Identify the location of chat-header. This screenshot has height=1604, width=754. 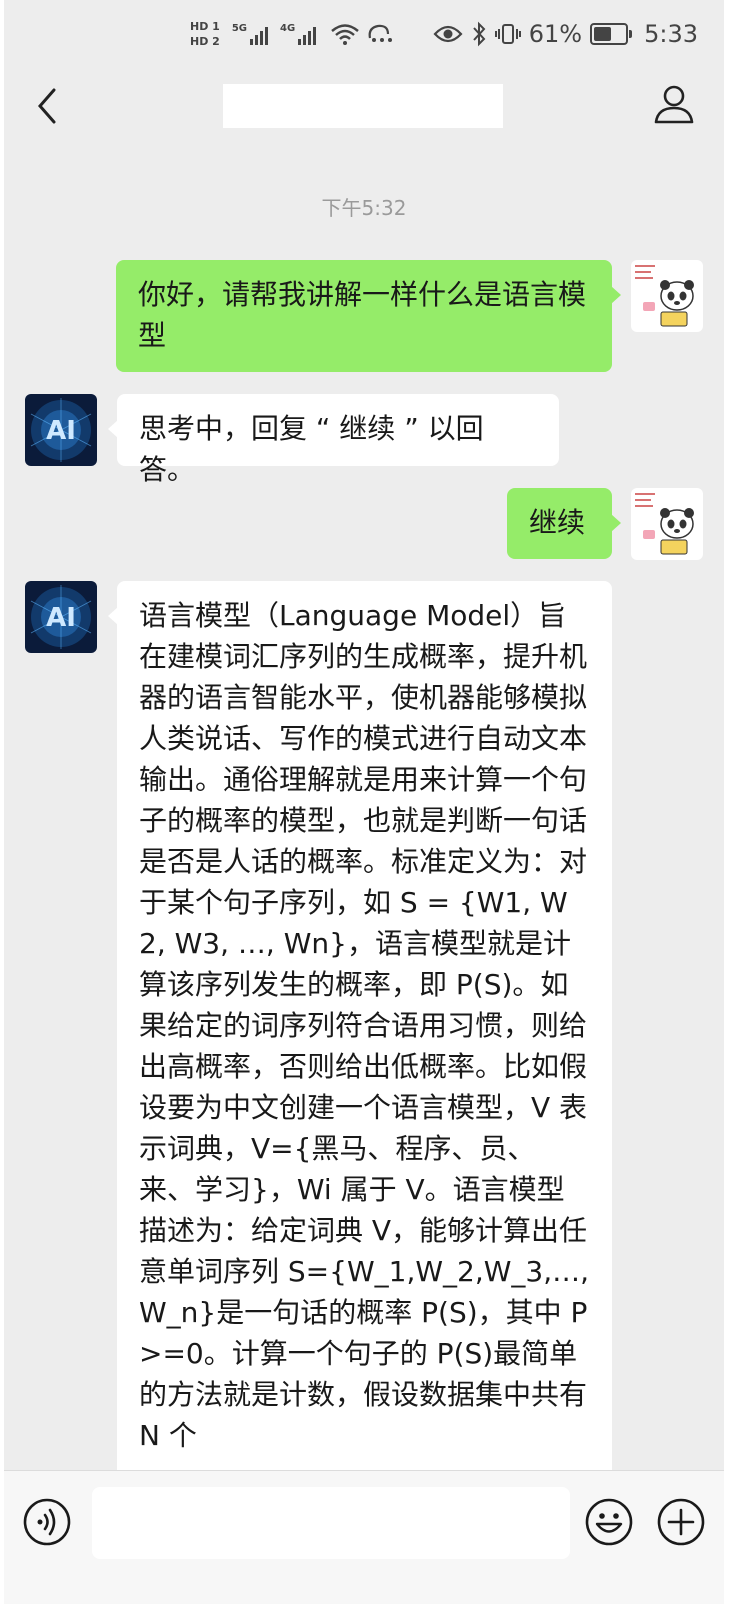
(364, 108).